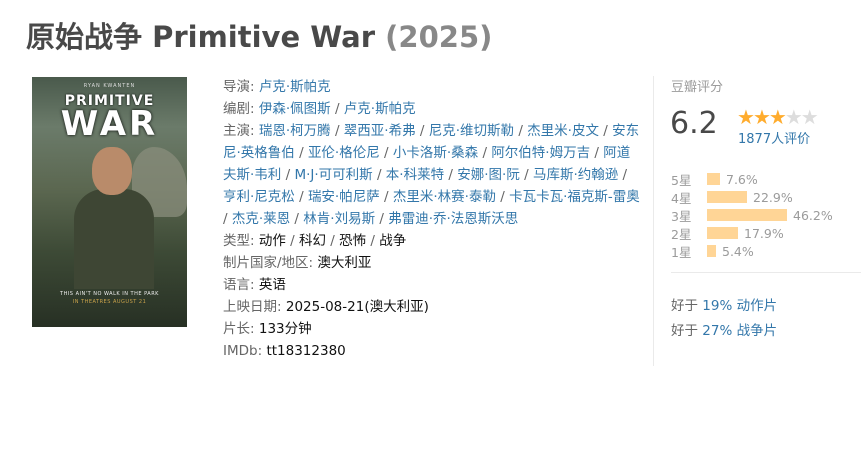  I want to click on better-than-item: 好于 27% 战争片, so click(724, 331).